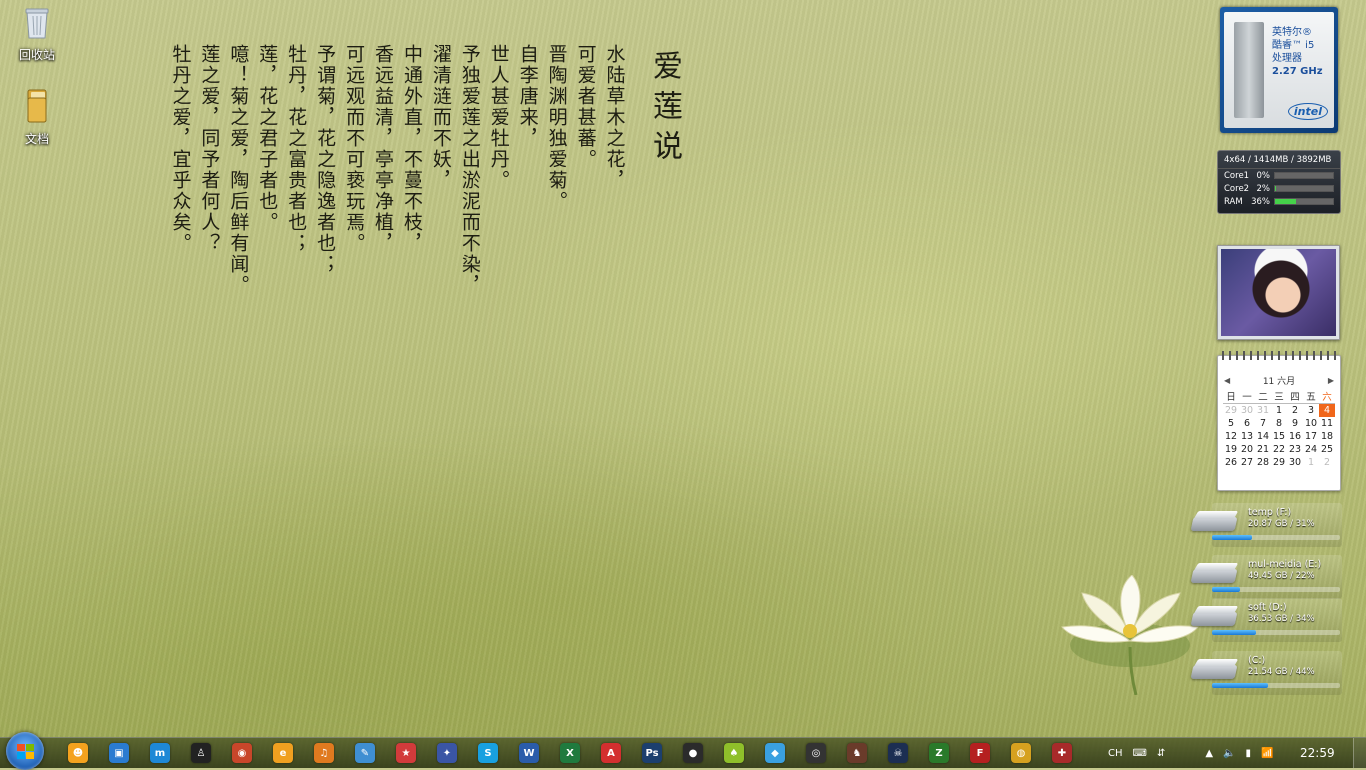  Describe the element at coordinates (1295, 423) in the screenshot. I see `calendar-day: 9` at that location.